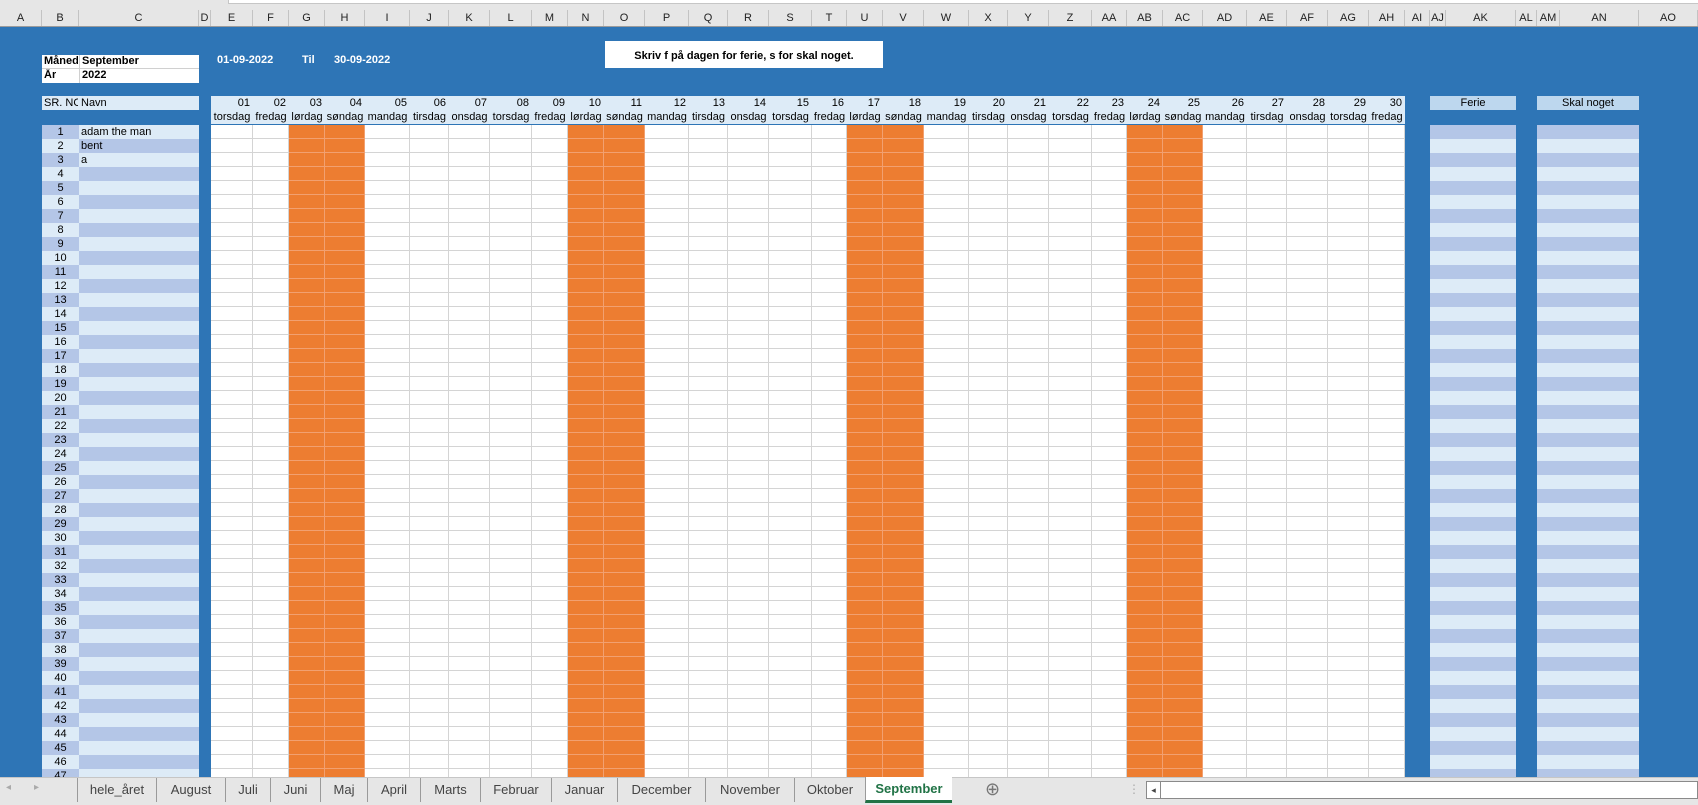 This screenshot has width=1698, height=805. What do you see at coordinates (21, 18) in the screenshot?
I see `column-header-a: A` at bounding box center [21, 18].